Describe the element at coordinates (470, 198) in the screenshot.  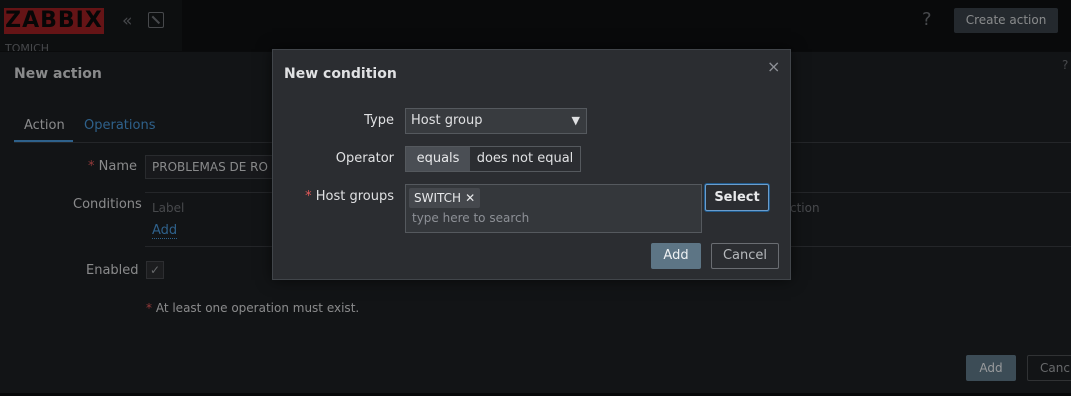
I see `remove-icon: ✕` at that location.